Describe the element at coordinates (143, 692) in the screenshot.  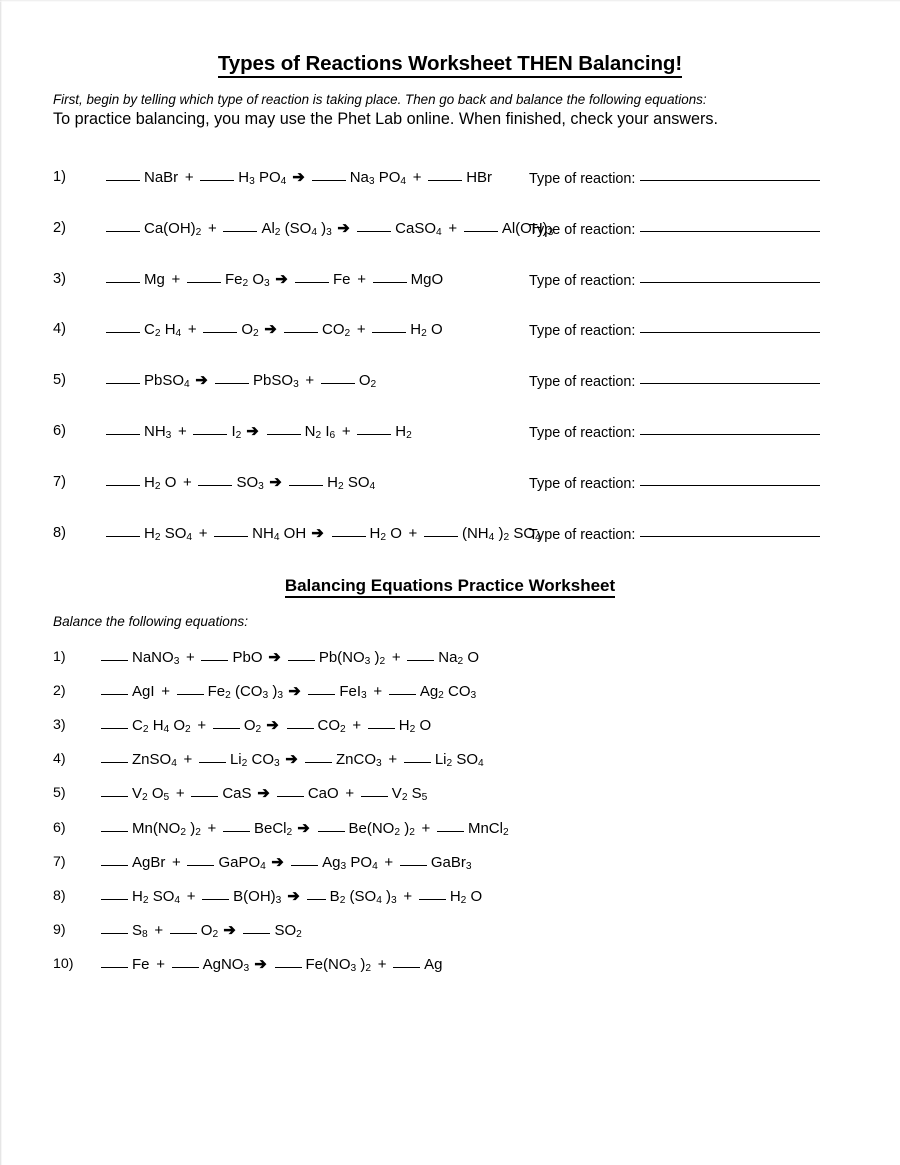
I see `chemical-formula: AgI` at that location.